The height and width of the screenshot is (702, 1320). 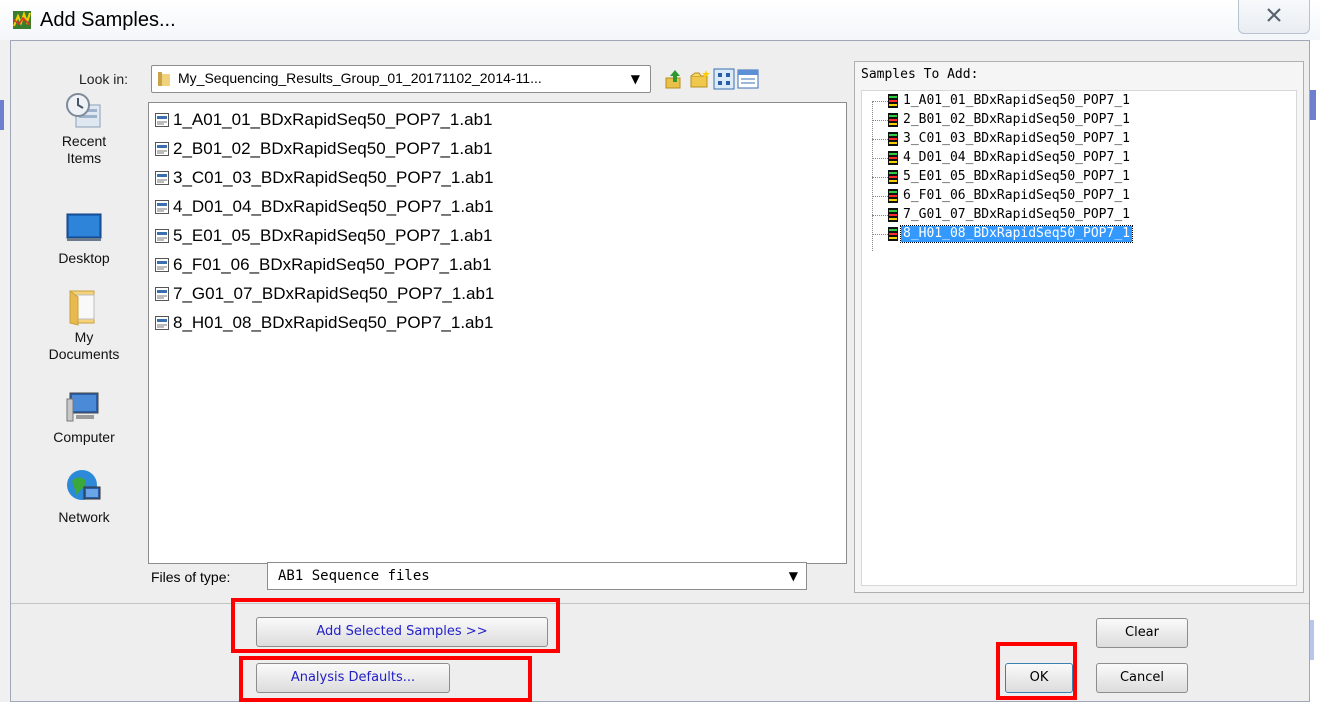 I want to click on folder-icon, so click(x=164, y=79).